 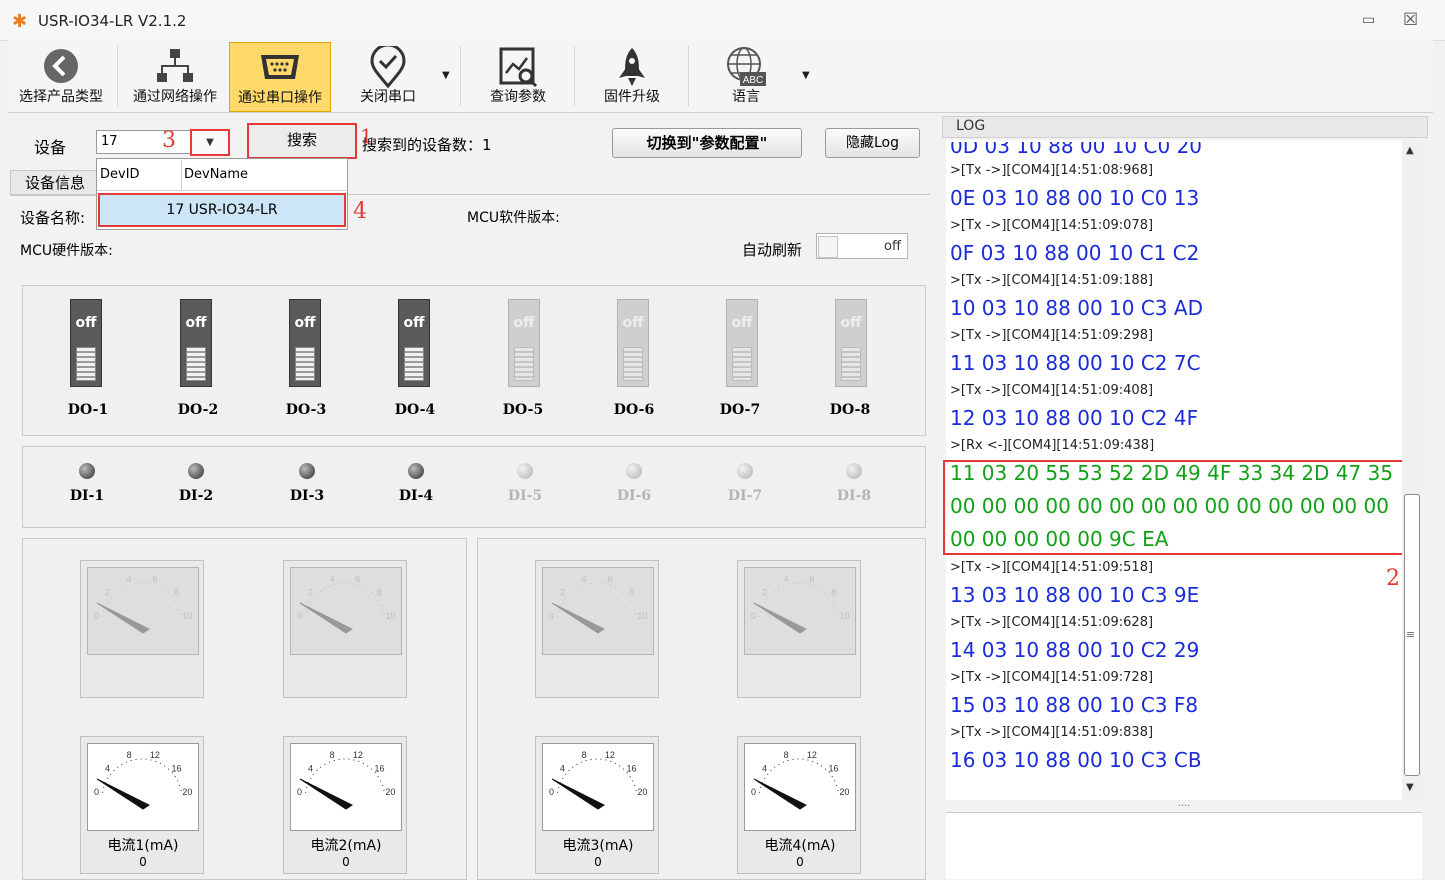 I want to click on do-switch-8: off, so click(x=851, y=343).